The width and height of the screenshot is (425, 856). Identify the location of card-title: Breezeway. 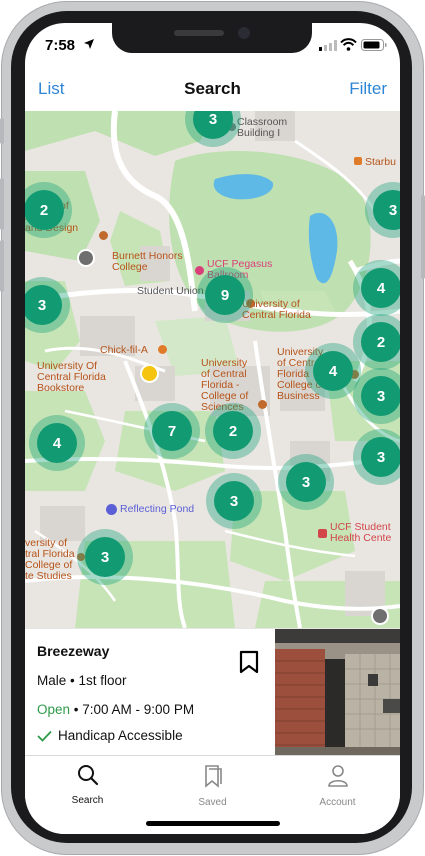
(73, 651).